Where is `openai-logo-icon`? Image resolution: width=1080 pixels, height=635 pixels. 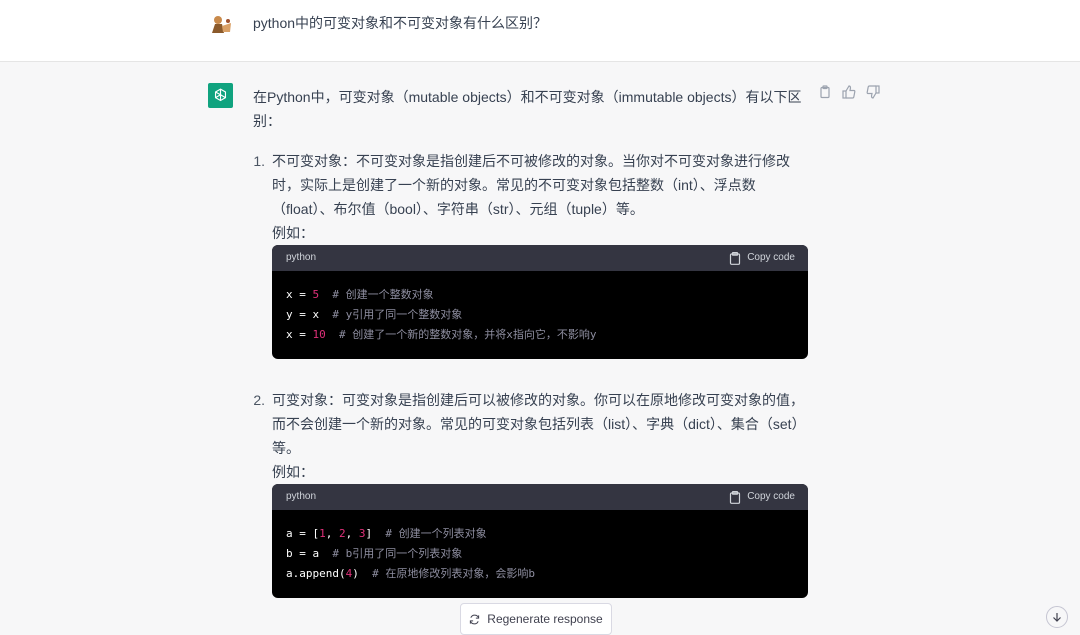
openai-logo-icon is located at coordinates (220, 95).